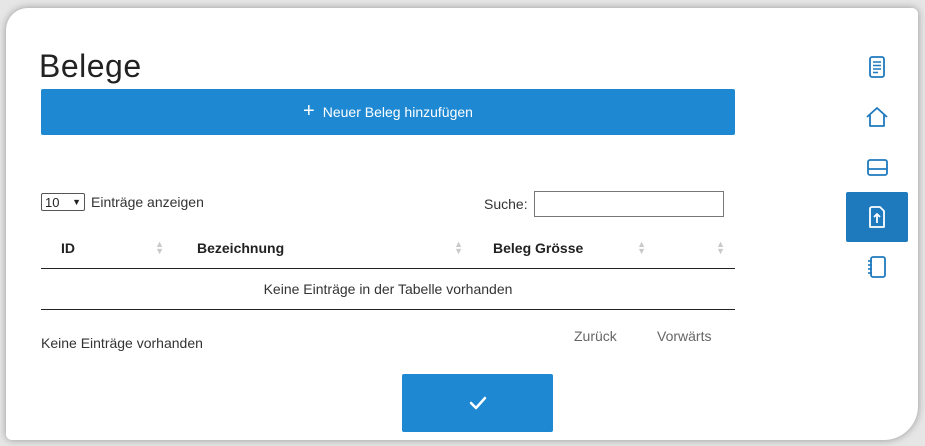  What do you see at coordinates (52, 202) in the screenshot?
I see `entries-length-value: 10` at bounding box center [52, 202].